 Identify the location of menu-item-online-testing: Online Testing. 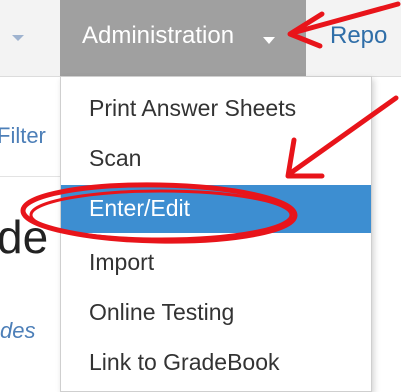
(216, 313).